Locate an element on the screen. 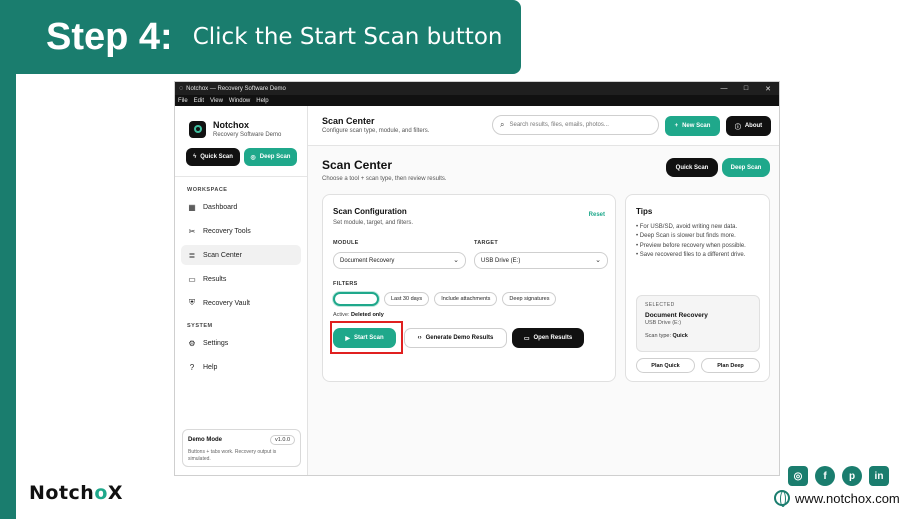 Image resolution: width=922 pixels, height=519 pixels. scan-icon: ≣ is located at coordinates (192, 255).